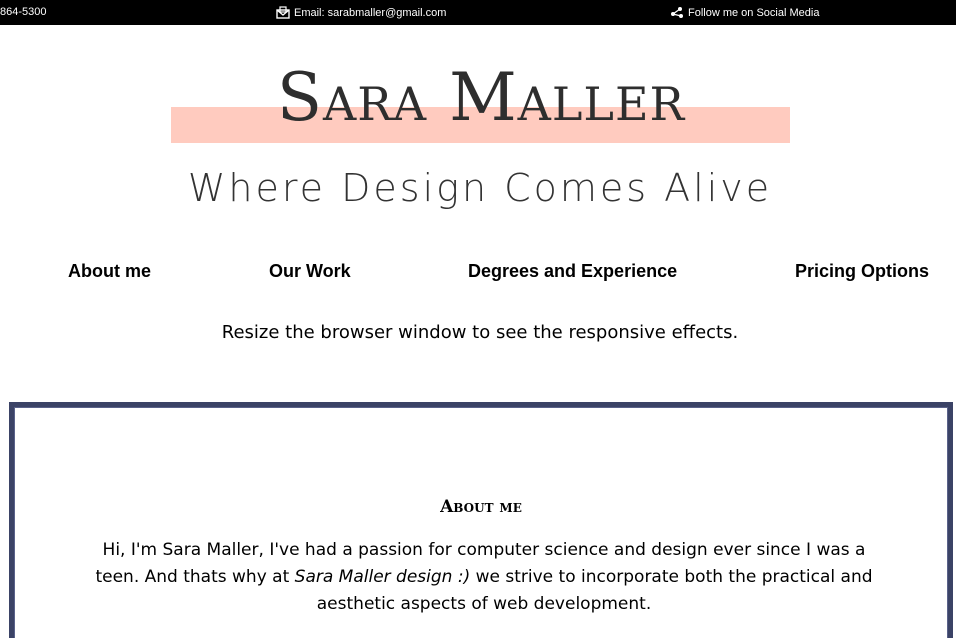  I want to click on site-logo: Sara Maller, so click(481, 102).